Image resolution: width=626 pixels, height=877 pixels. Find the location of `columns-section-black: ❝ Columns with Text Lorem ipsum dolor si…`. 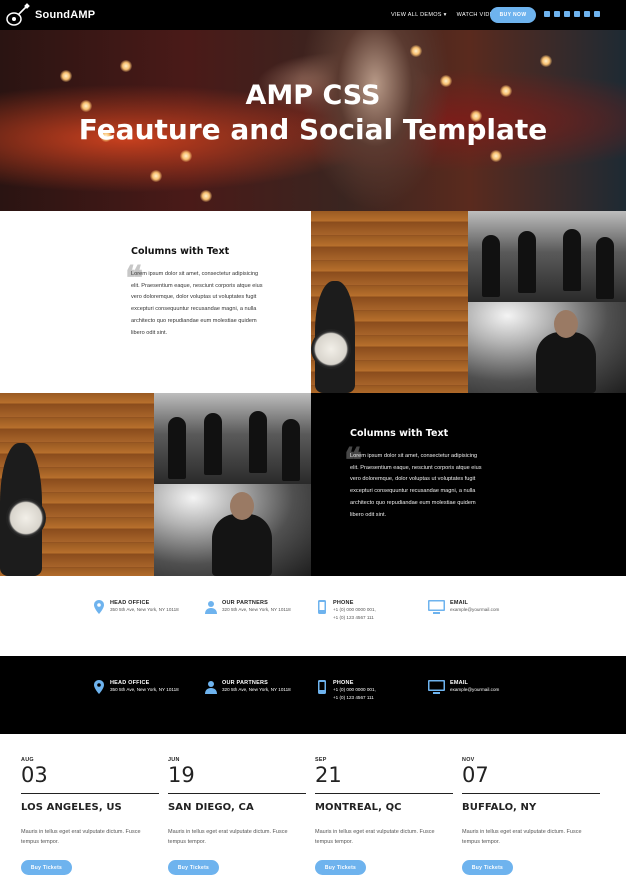

columns-section-black: ❝ Columns with Text Lorem ipsum dolor si… is located at coordinates (468, 484).